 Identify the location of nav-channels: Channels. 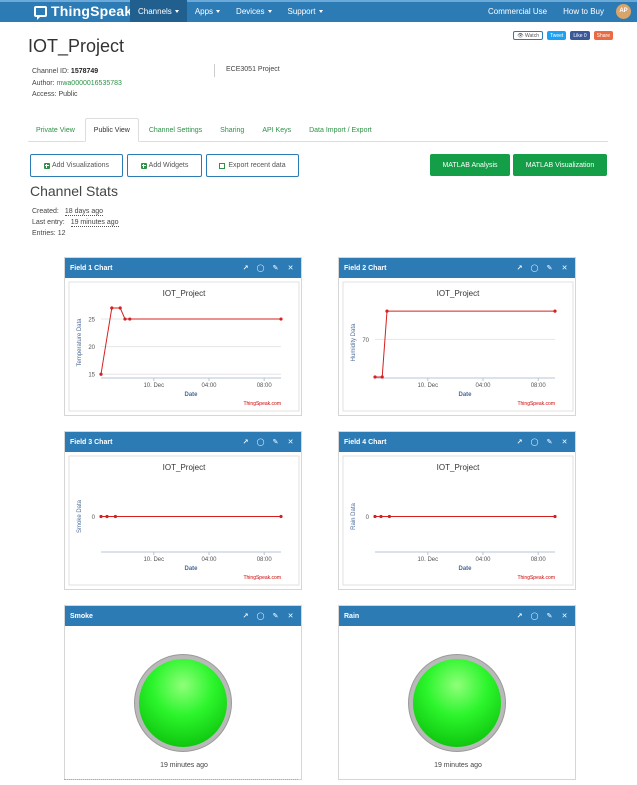
(158, 11).